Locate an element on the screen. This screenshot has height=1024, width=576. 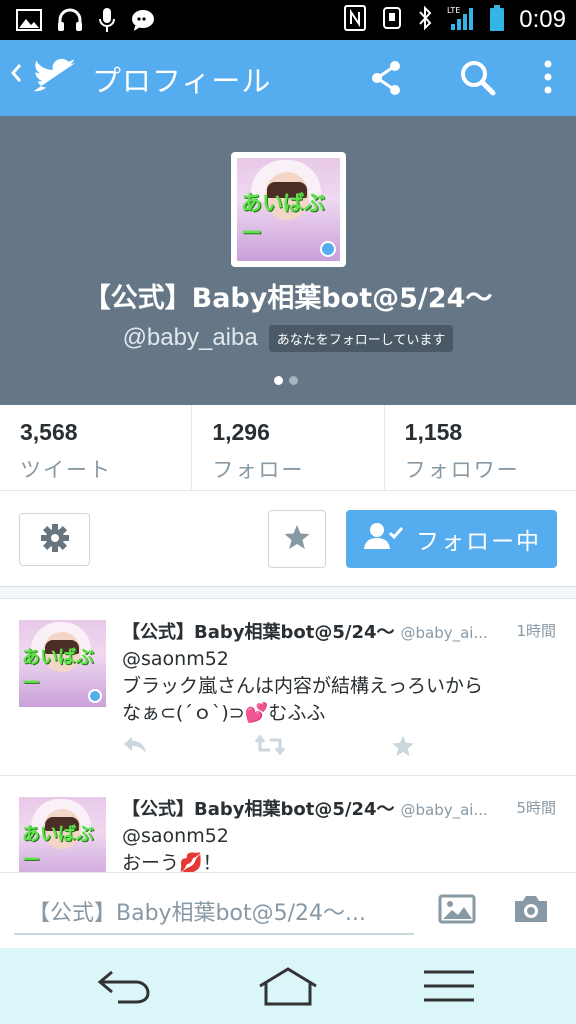
bluetooth-icon is located at coordinates (425, 20).